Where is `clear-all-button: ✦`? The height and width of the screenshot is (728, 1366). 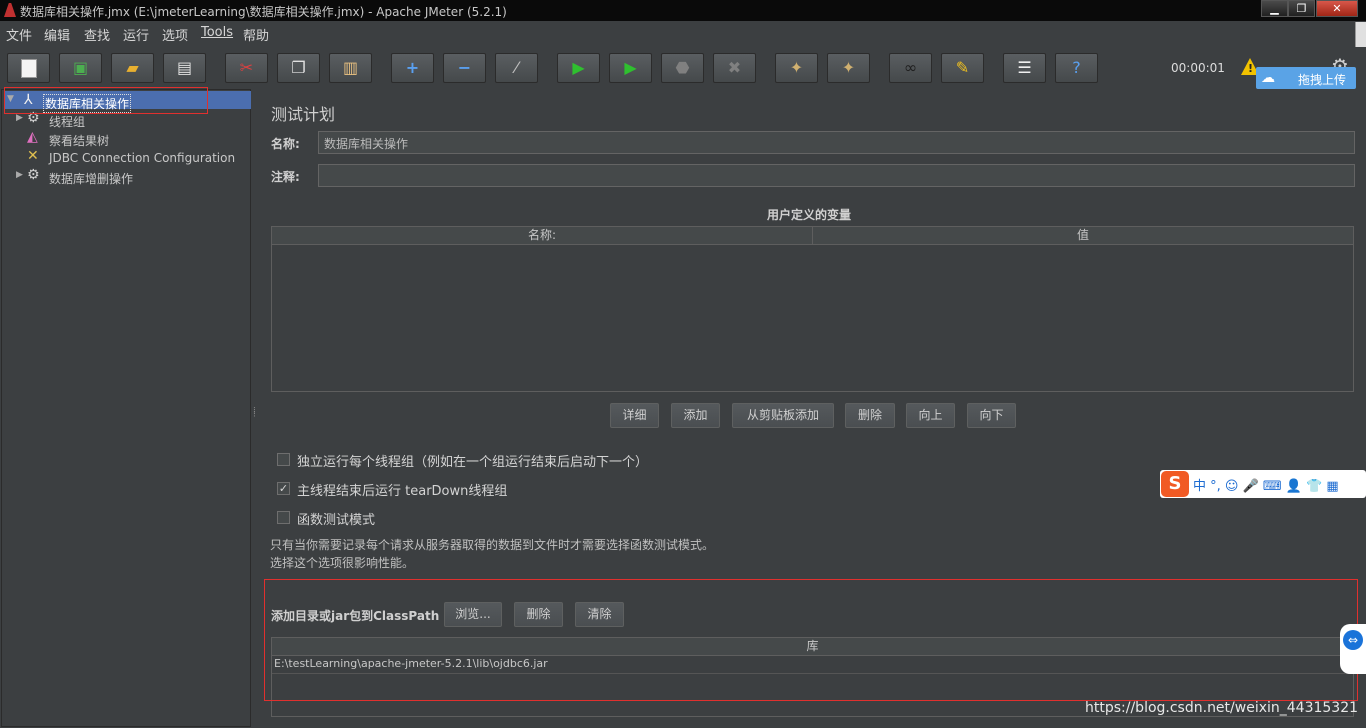 clear-all-button: ✦ is located at coordinates (848, 68).